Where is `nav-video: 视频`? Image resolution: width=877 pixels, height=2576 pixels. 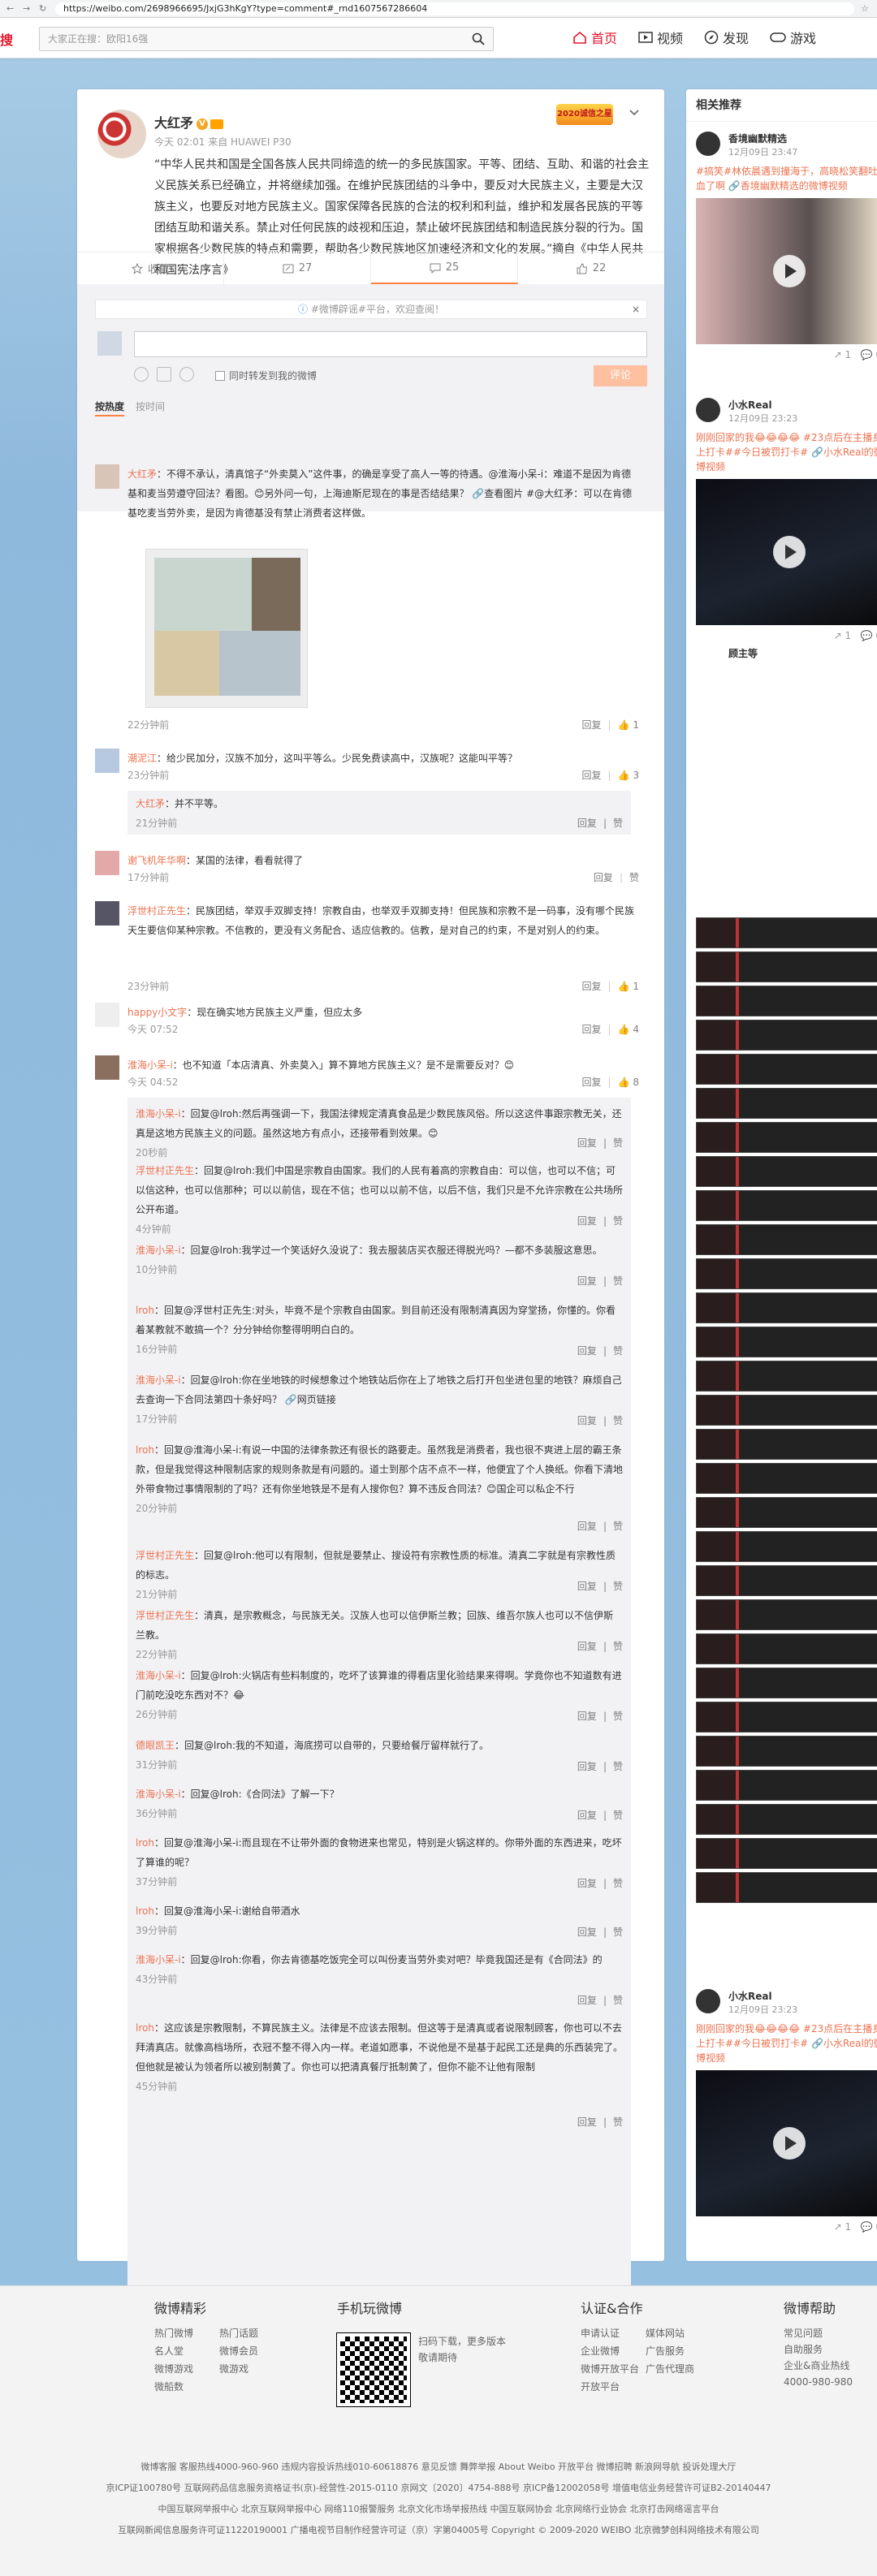
nav-video: 视频 is located at coordinates (660, 37).